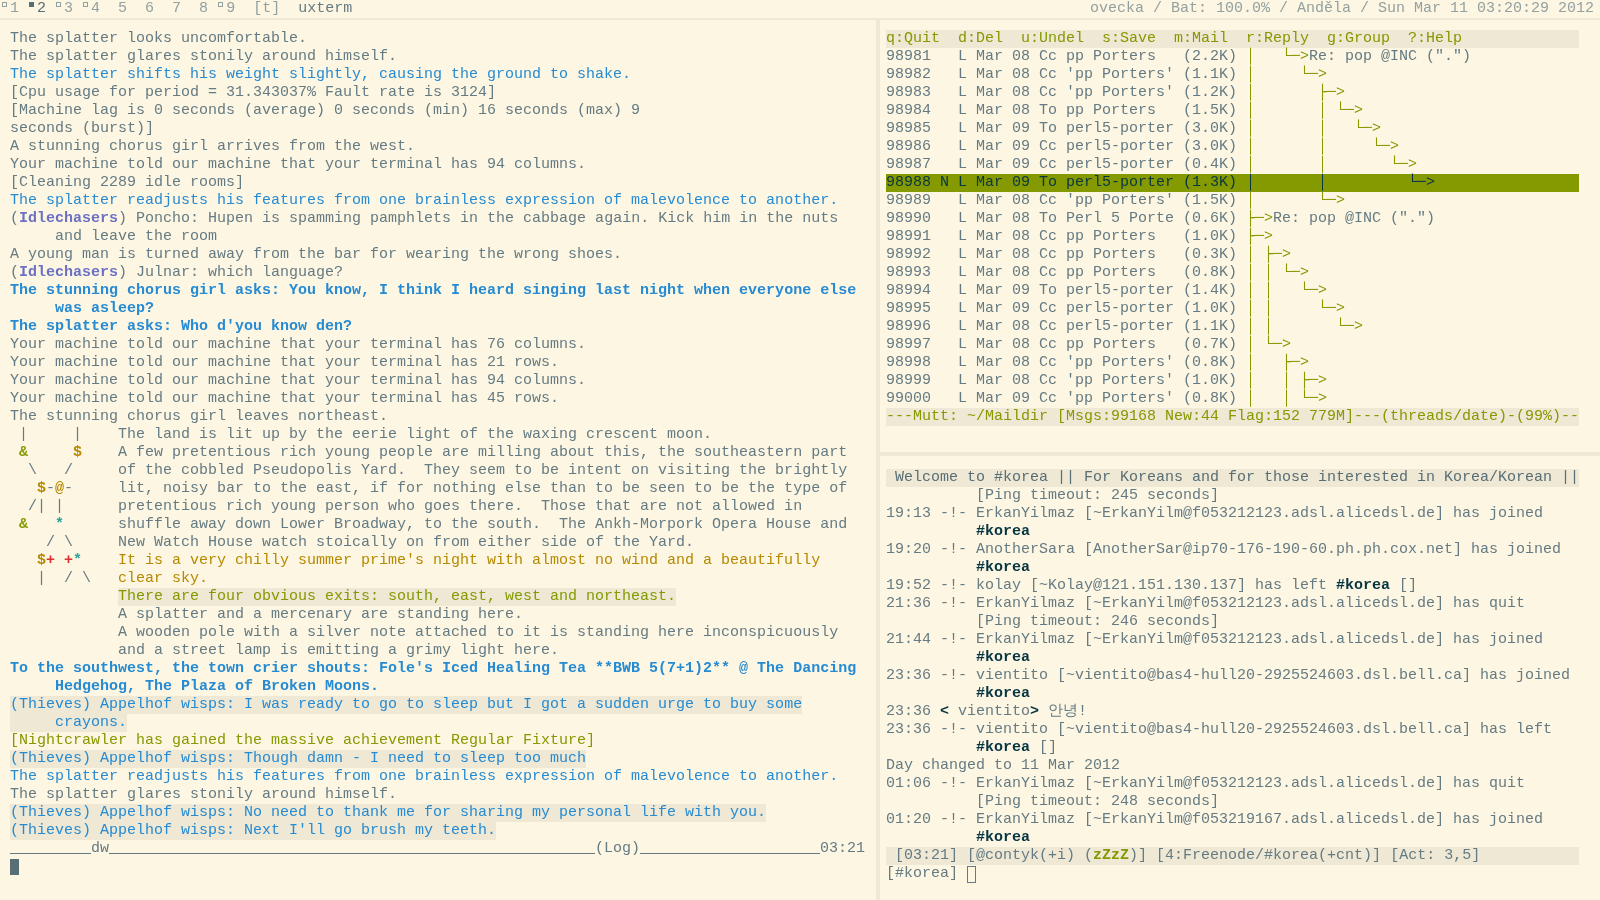 This screenshot has width=1600, height=900. What do you see at coordinates (397, 597) in the screenshot?
I see `exits-text: There are four obvious exits: south, east, west and northeast.` at bounding box center [397, 597].